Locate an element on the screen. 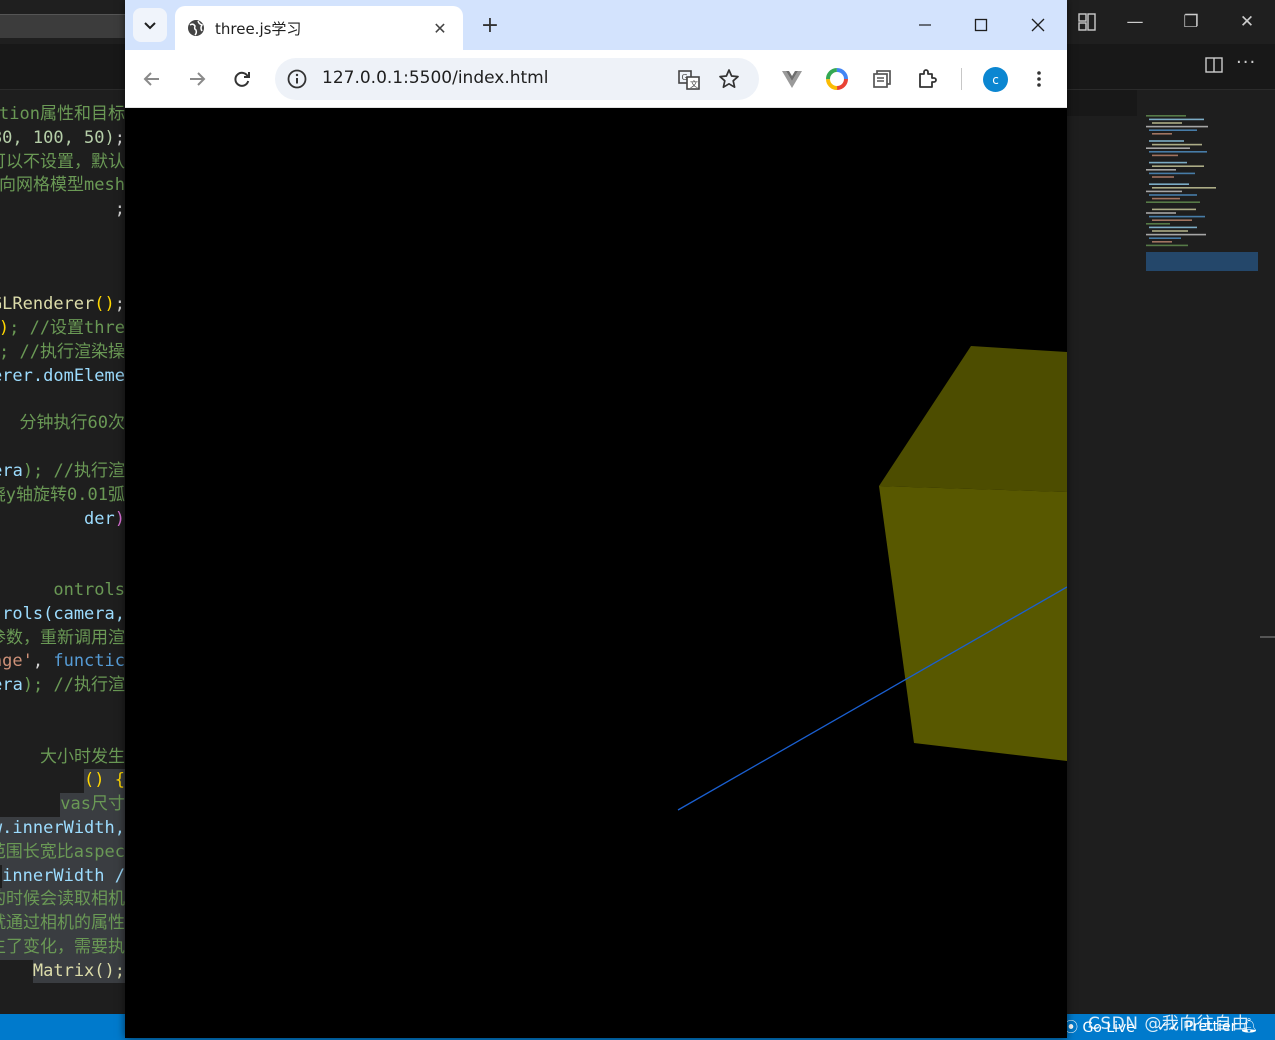 Image resolution: width=1275 pixels, height=1040 pixels. code-line: 的时候会读取相机 is located at coordinates (62, 900).